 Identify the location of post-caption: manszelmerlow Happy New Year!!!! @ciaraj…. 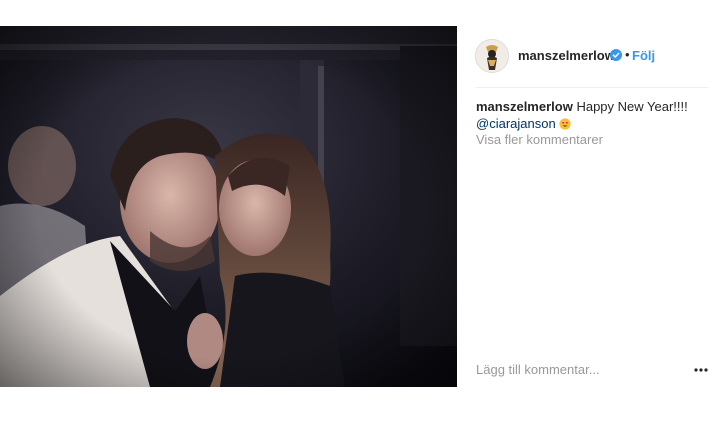
(593, 115).